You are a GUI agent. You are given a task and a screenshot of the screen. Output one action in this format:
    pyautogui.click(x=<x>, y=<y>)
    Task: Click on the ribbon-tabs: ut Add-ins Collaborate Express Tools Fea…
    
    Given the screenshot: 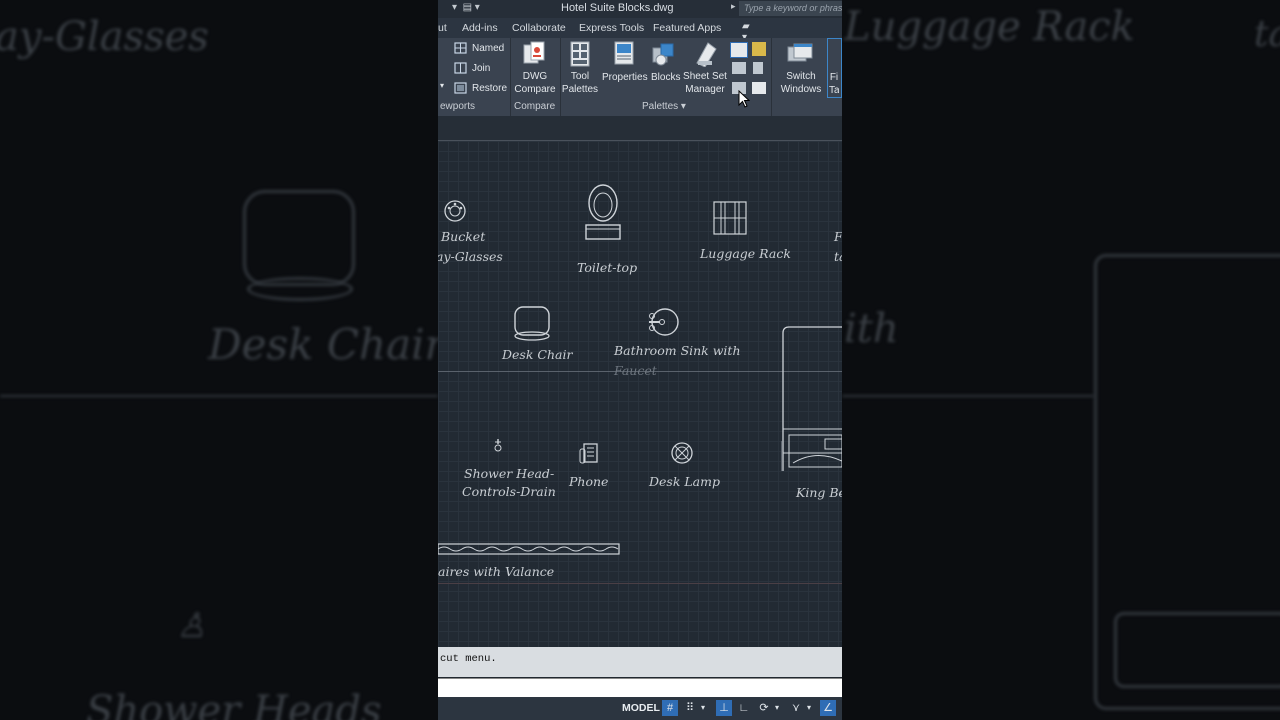 What is the action you would take?
    pyautogui.click(x=640, y=30)
    